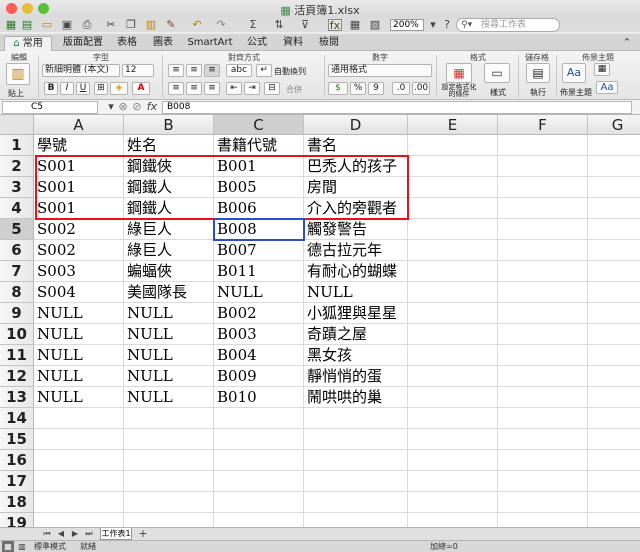 The image size is (640, 552). I want to click on column-header: D, so click(356, 125).